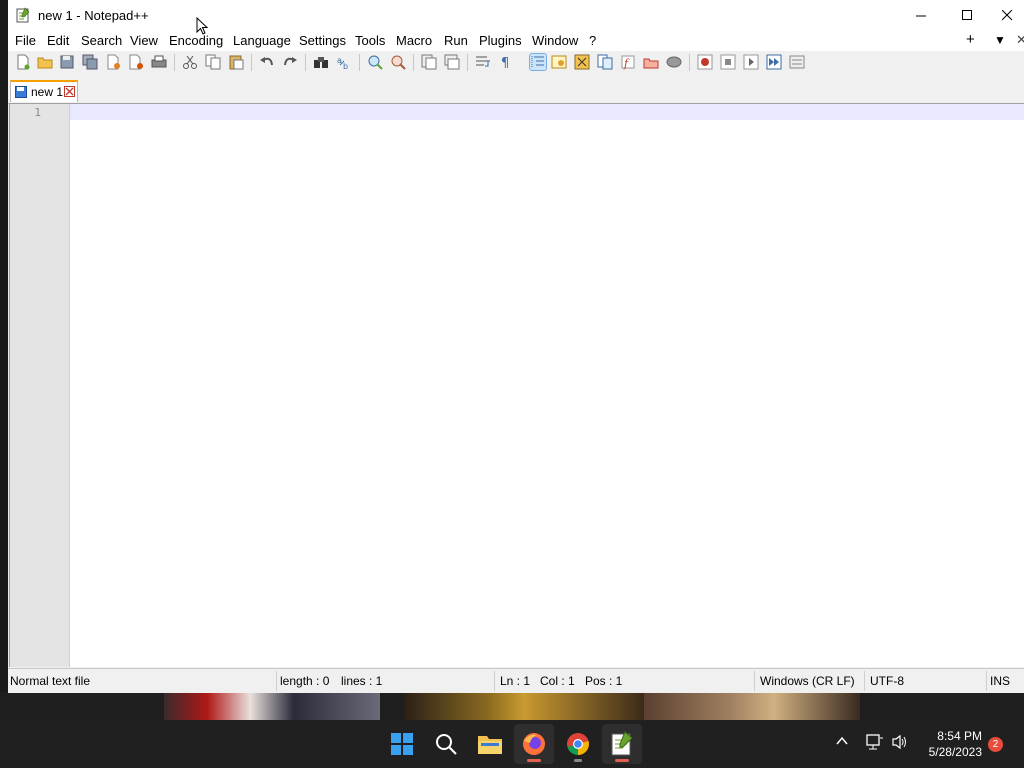 This screenshot has width=1024, height=768. I want to click on document-map-icon, so click(582, 62).